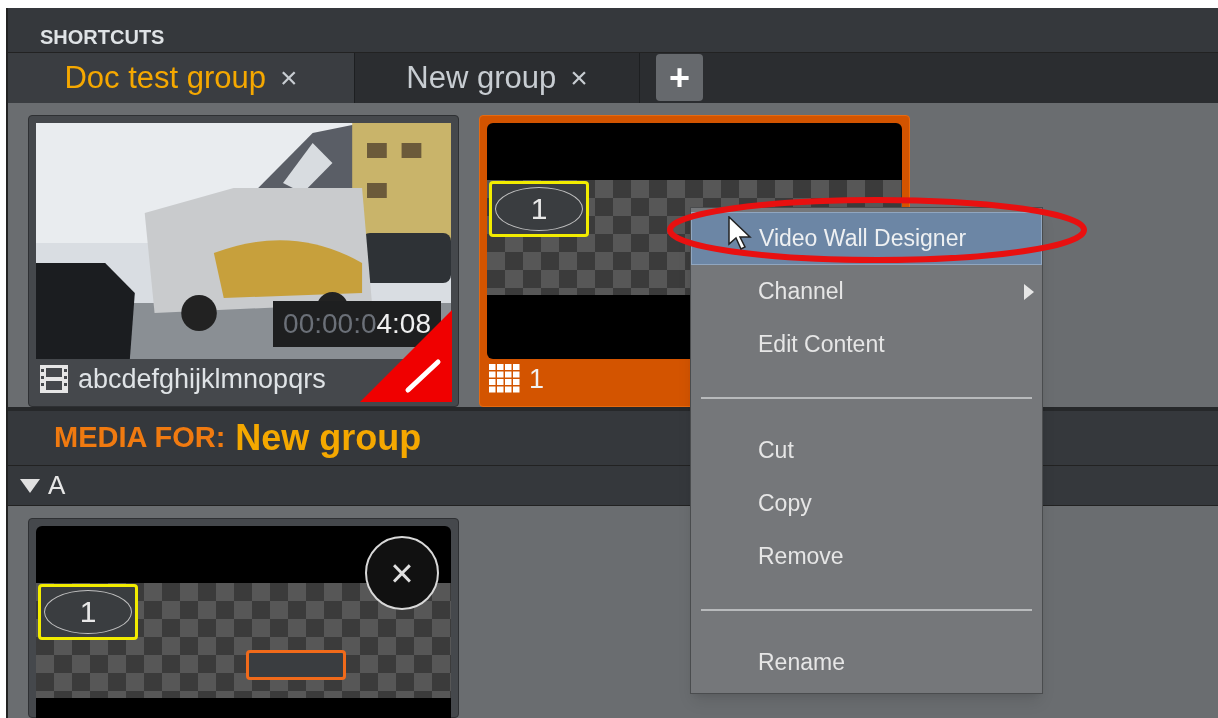  What do you see at coordinates (202, 379) in the screenshot?
I see `media-name: abcdefghijklmnopqrs` at bounding box center [202, 379].